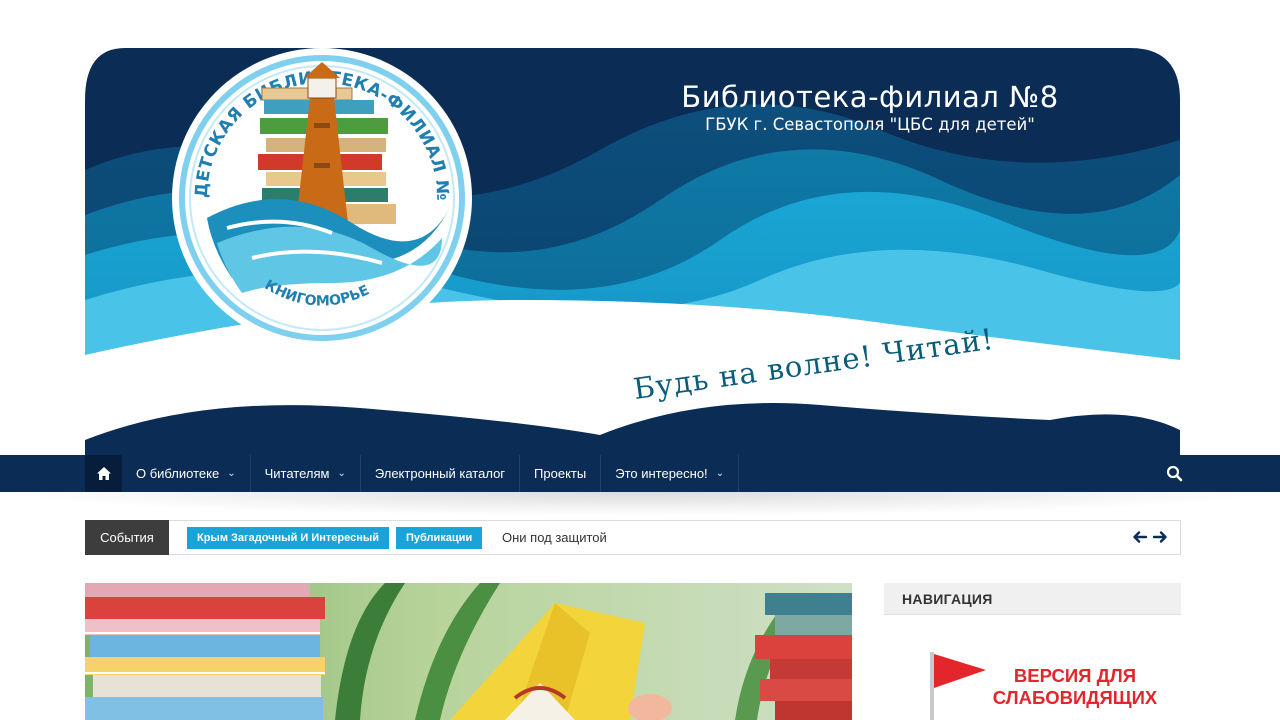 The height and width of the screenshot is (720, 1280). I want to click on nav-item-about: О библиотеке ⌄, so click(186, 473).